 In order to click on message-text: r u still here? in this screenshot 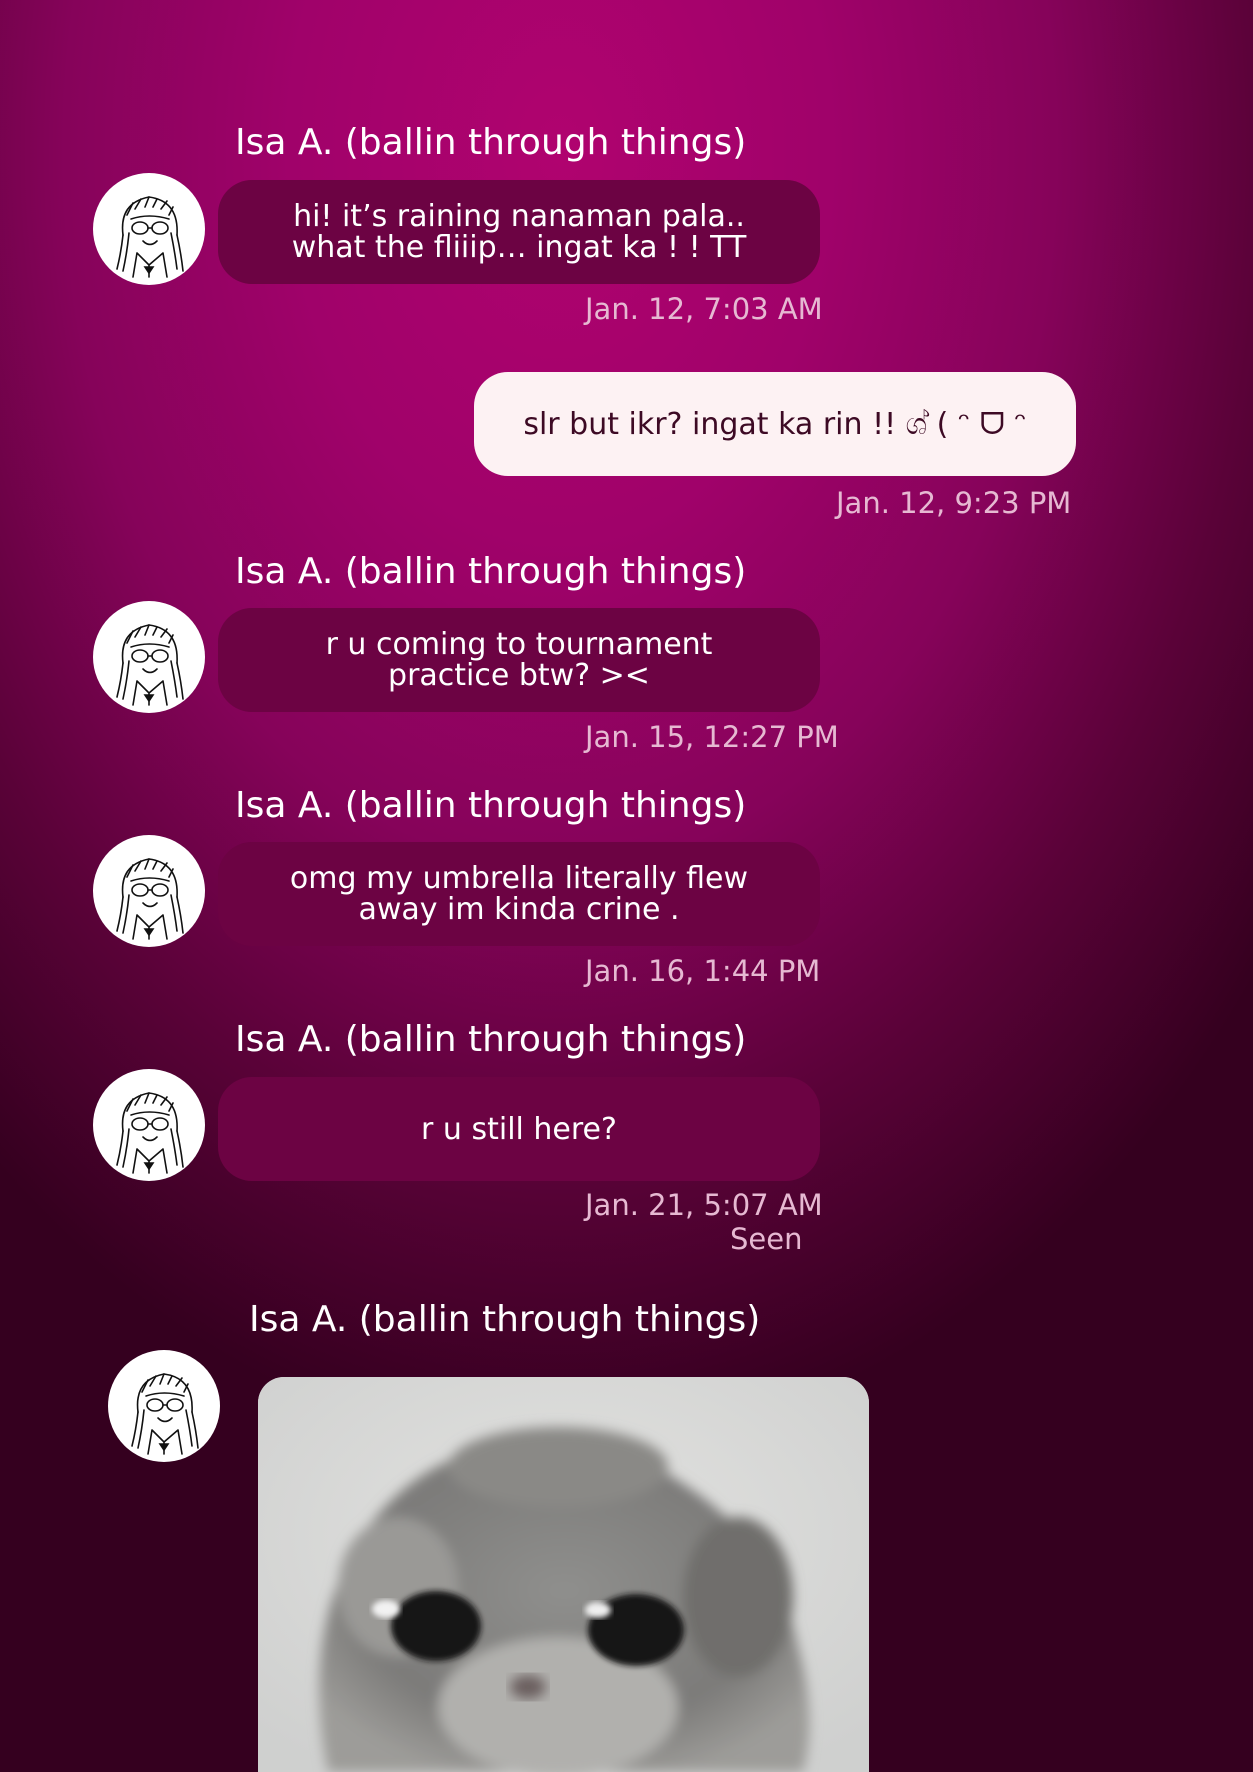, I will do `click(519, 1129)`.